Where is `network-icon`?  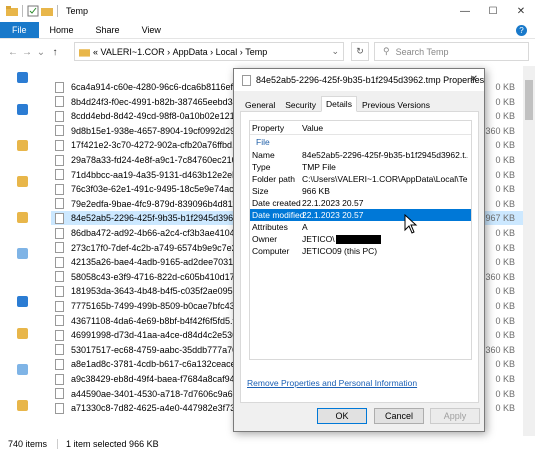
network-icon is located at coordinates (22, 369).